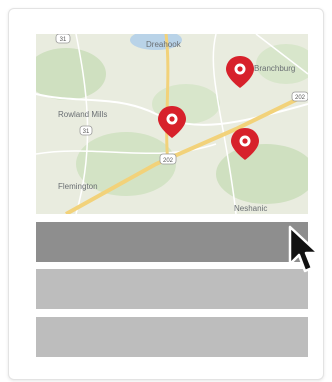  Describe the element at coordinates (78, 186) in the screenshot. I see `map-place-label: Flemington` at that location.